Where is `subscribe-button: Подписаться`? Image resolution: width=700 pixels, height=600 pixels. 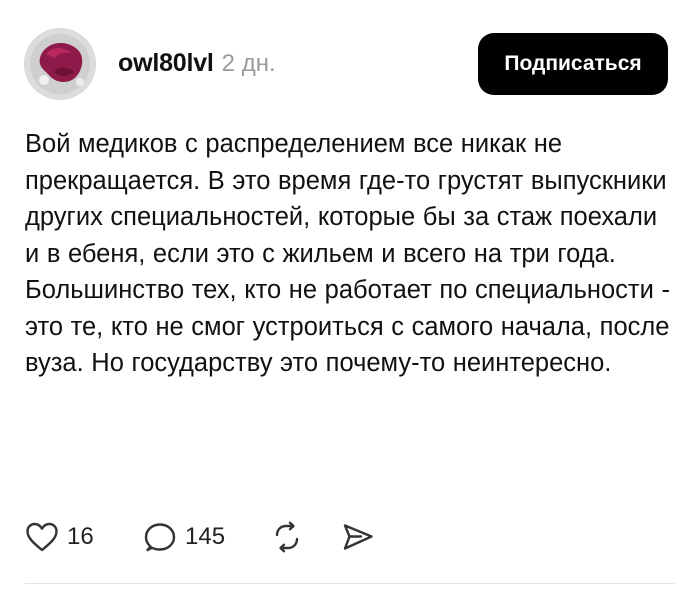 subscribe-button: Подписаться is located at coordinates (573, 64).